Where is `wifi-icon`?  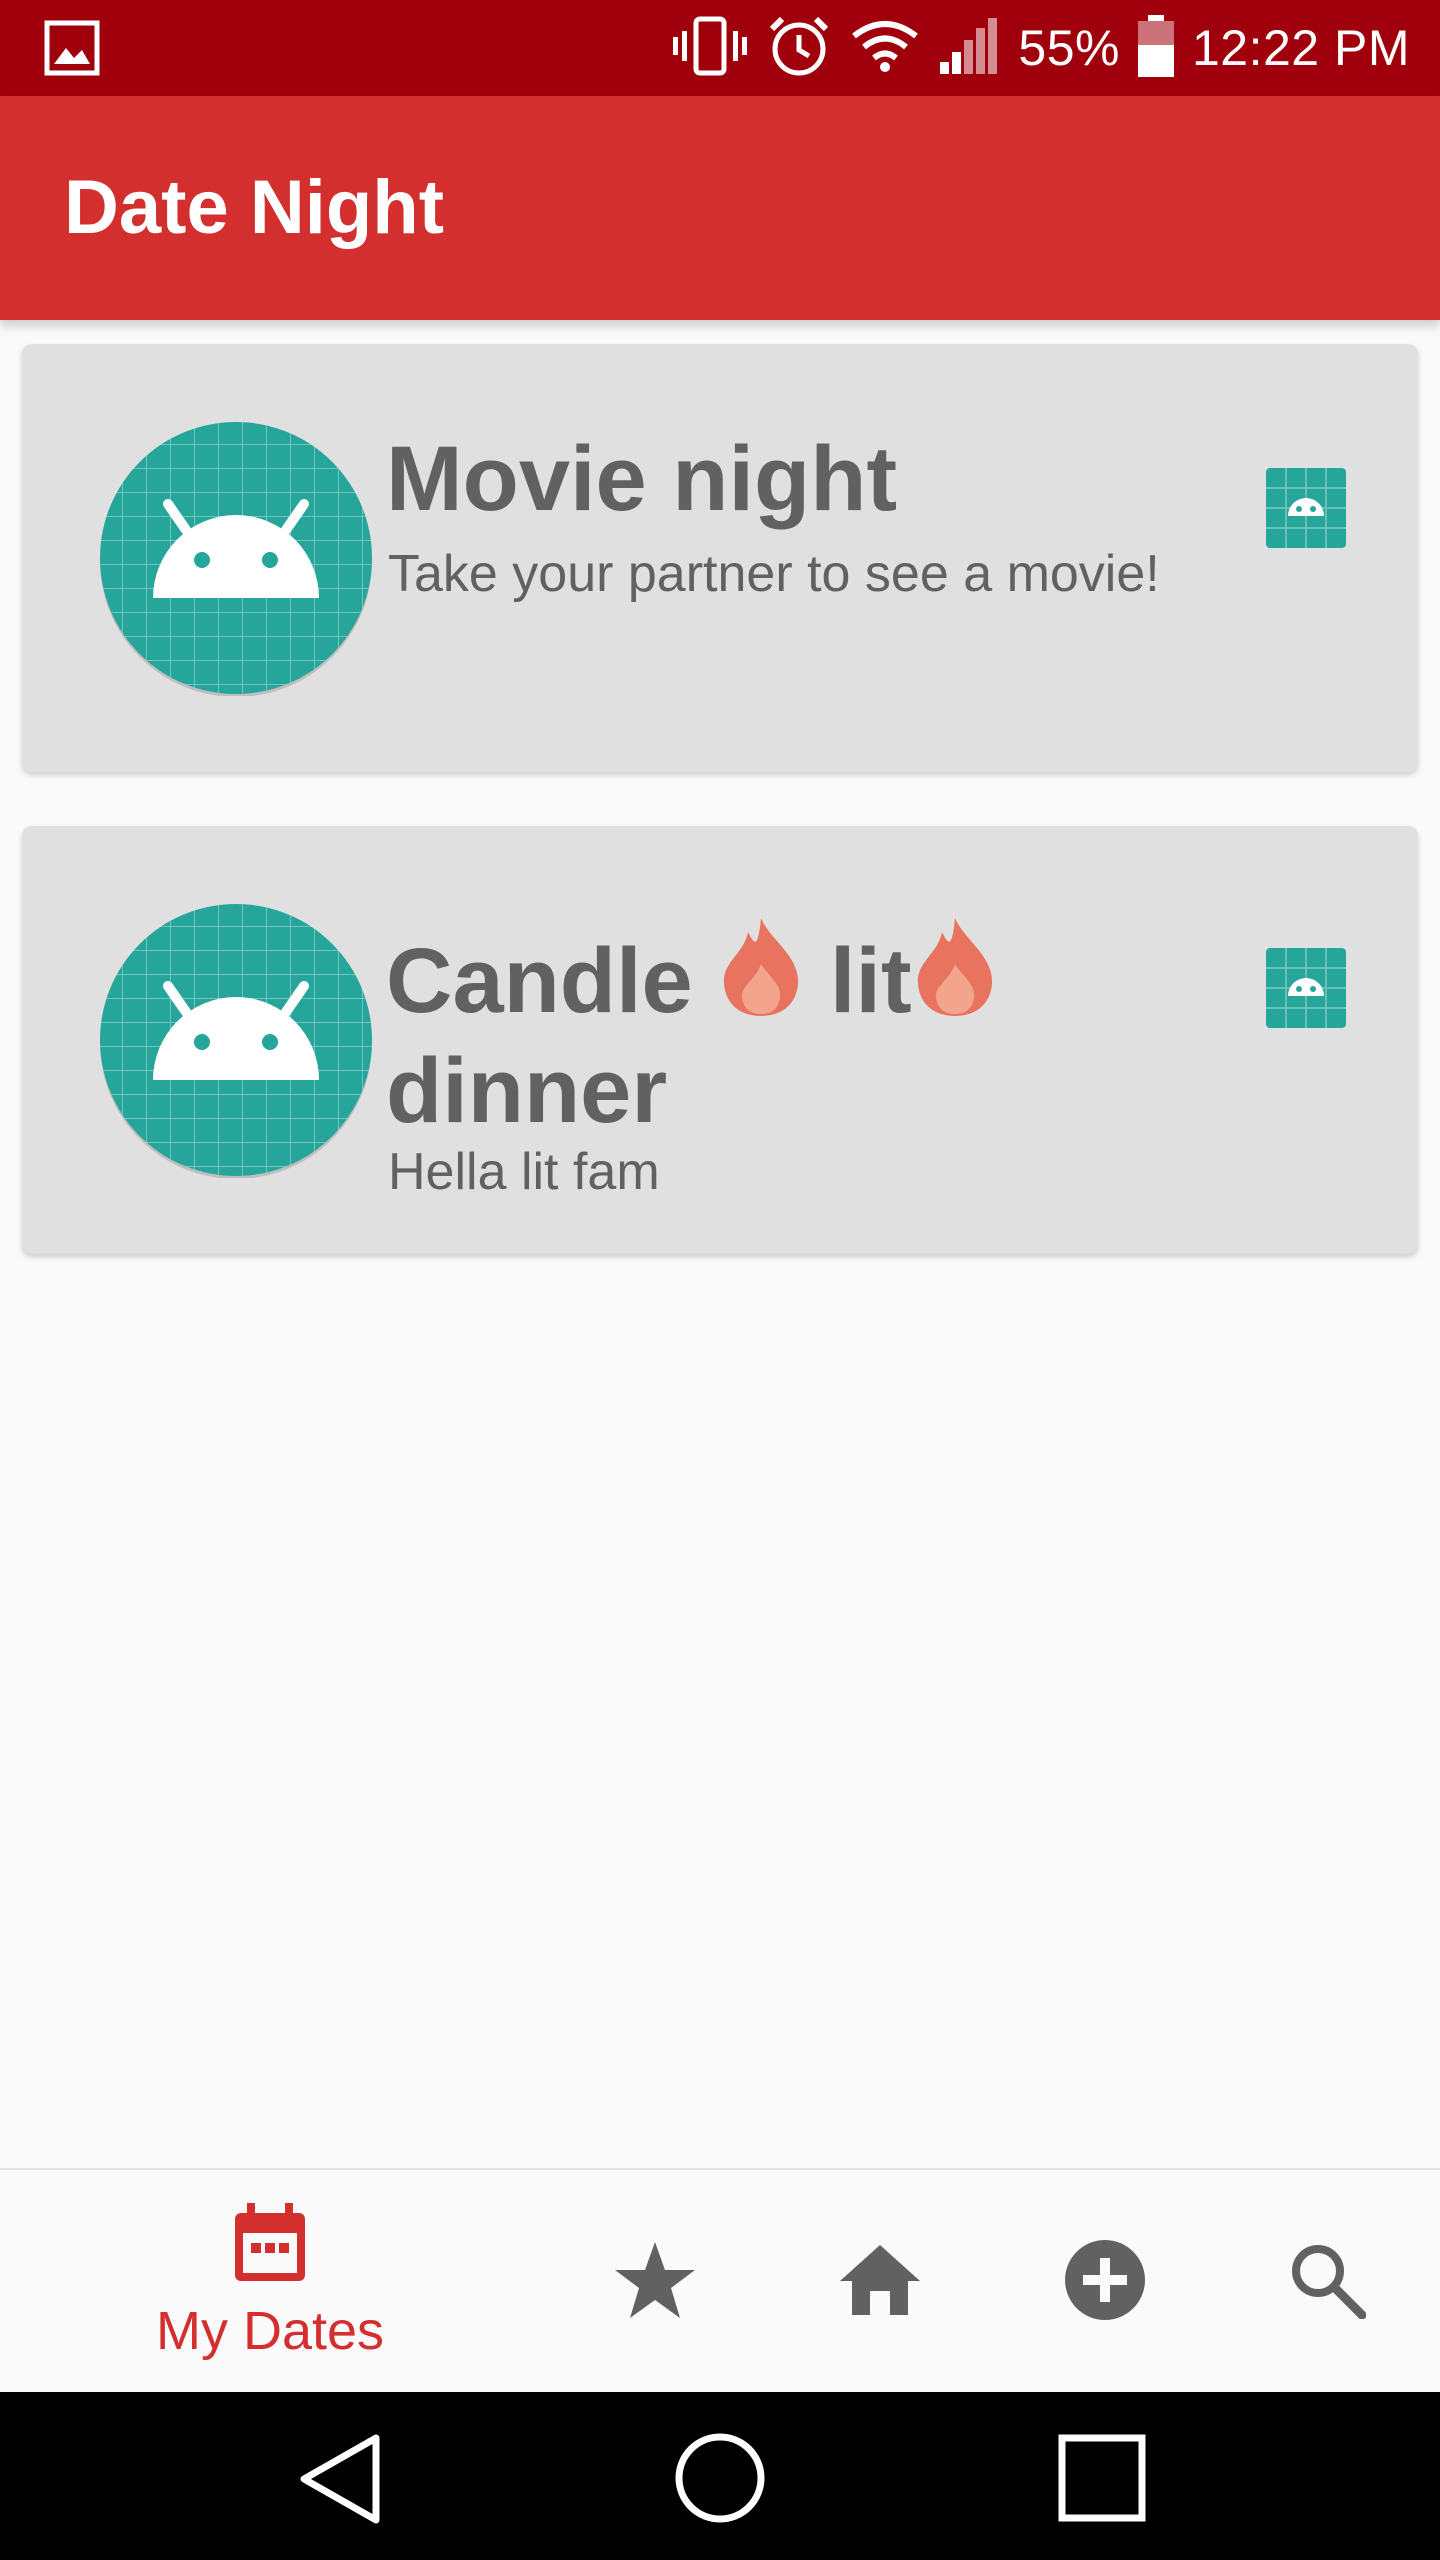 wifi-icon is located at coordinates (885, 48).